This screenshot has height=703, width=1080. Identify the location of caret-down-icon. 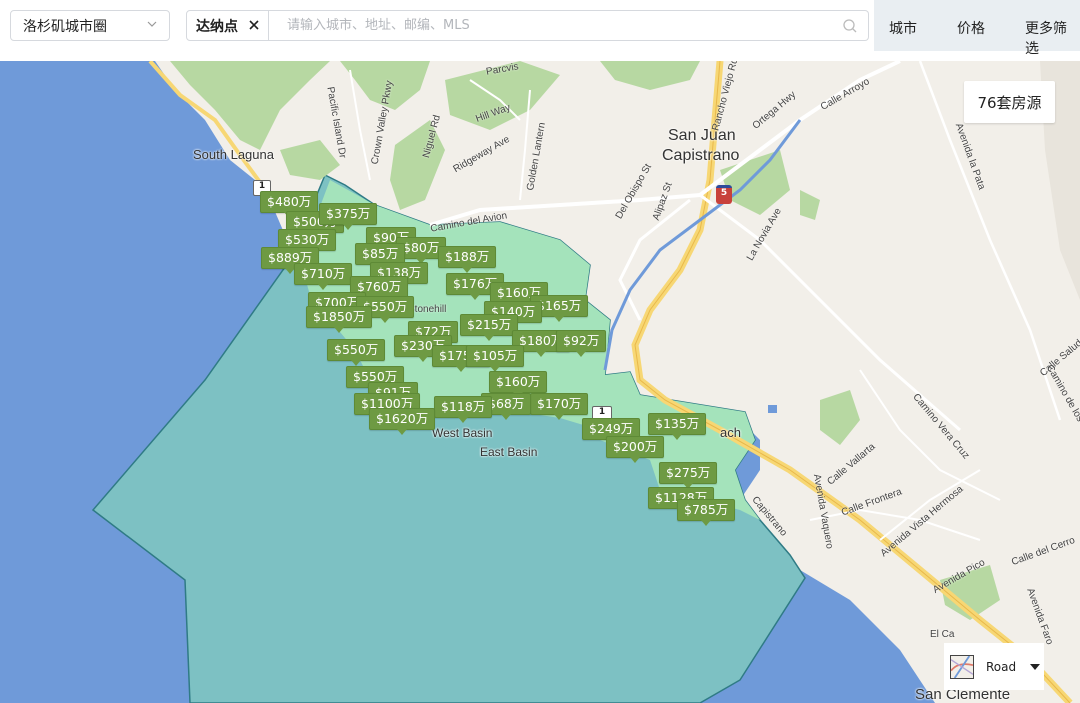
(1035, 666).